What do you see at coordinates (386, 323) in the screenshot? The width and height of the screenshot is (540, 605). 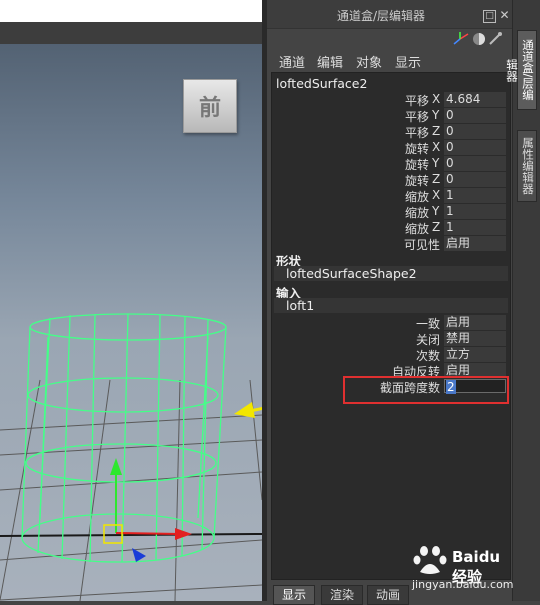 I see `loft-attr-label: 一致` at bounding box center [386, 323].